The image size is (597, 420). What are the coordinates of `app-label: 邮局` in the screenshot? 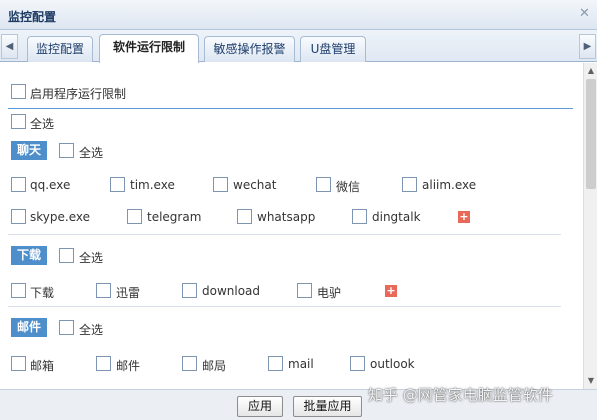 It's located at (214, 366).